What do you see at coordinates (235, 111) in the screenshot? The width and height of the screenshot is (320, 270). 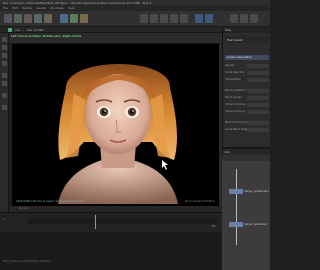 I see `param-label: Influence Decay` at bounding box center [235, 111].